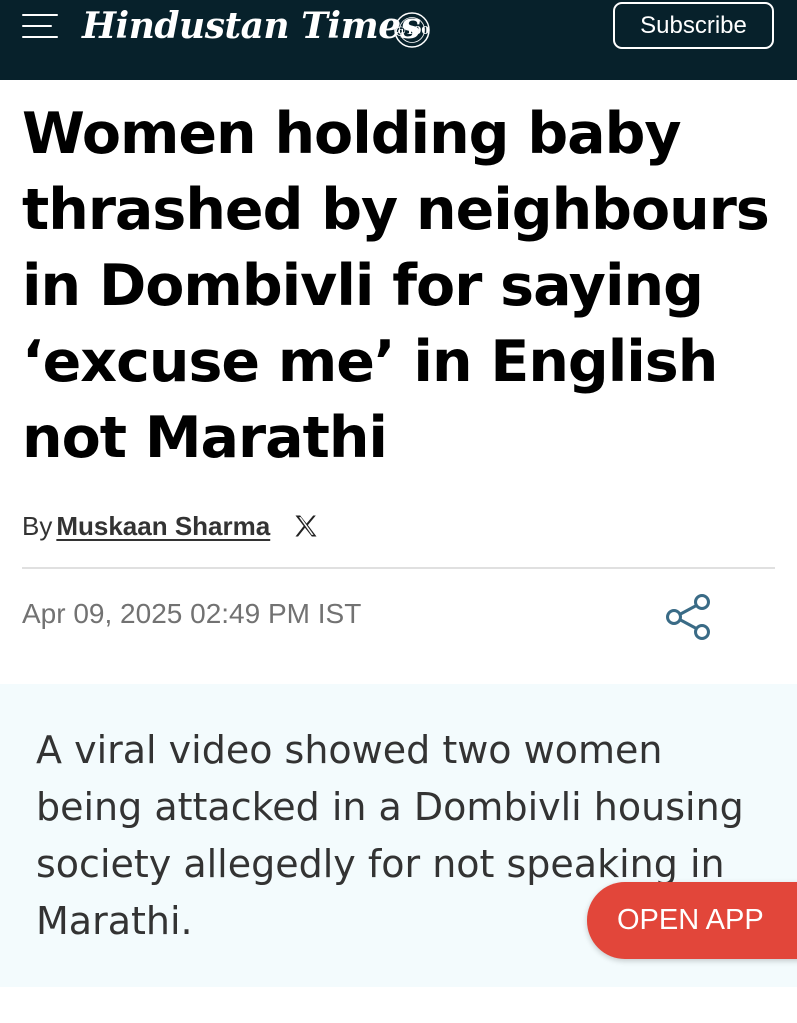  What do you see at coordinates (37, 525) in the screenshot?
I see `byline-prefix: By` at bounding box center [37, 525].